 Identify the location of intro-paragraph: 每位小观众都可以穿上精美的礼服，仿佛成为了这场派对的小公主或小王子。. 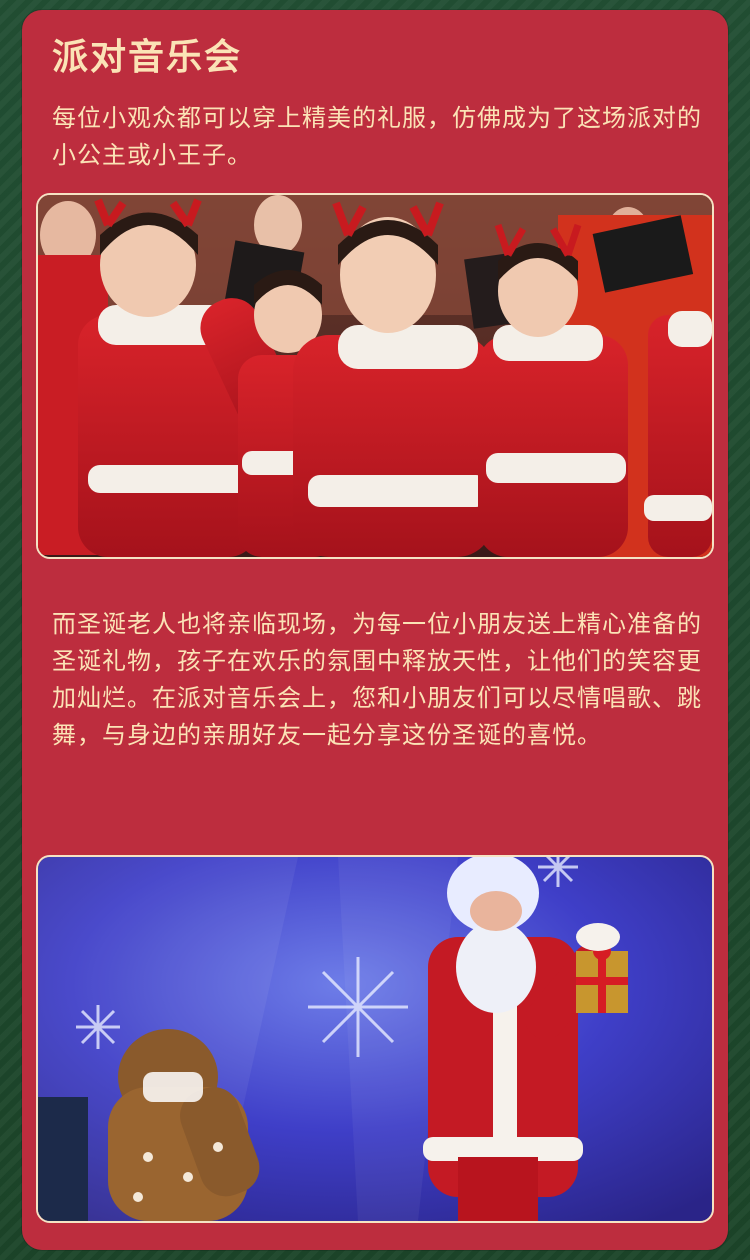
(377, 136).